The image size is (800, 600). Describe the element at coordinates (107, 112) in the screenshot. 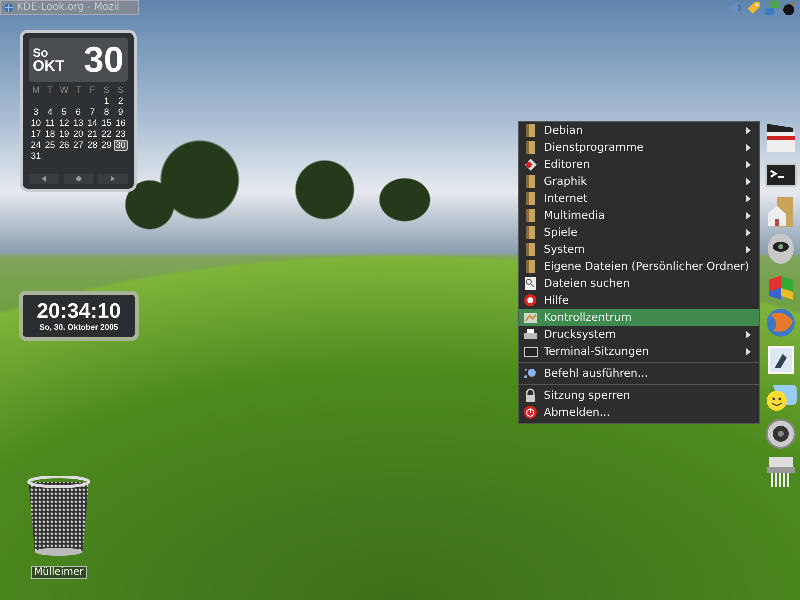

I see `date-cell: 8` at that location.